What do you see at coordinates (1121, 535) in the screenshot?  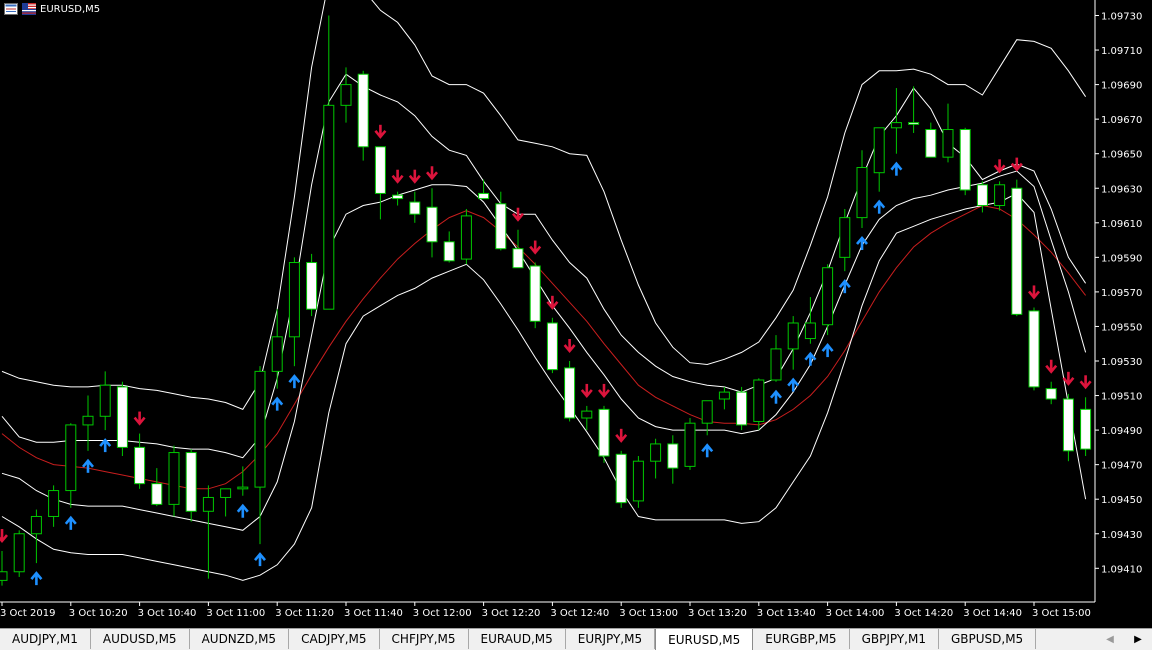 I see `price-tick-label: 1.09430` at bounding box center [1121, 535].